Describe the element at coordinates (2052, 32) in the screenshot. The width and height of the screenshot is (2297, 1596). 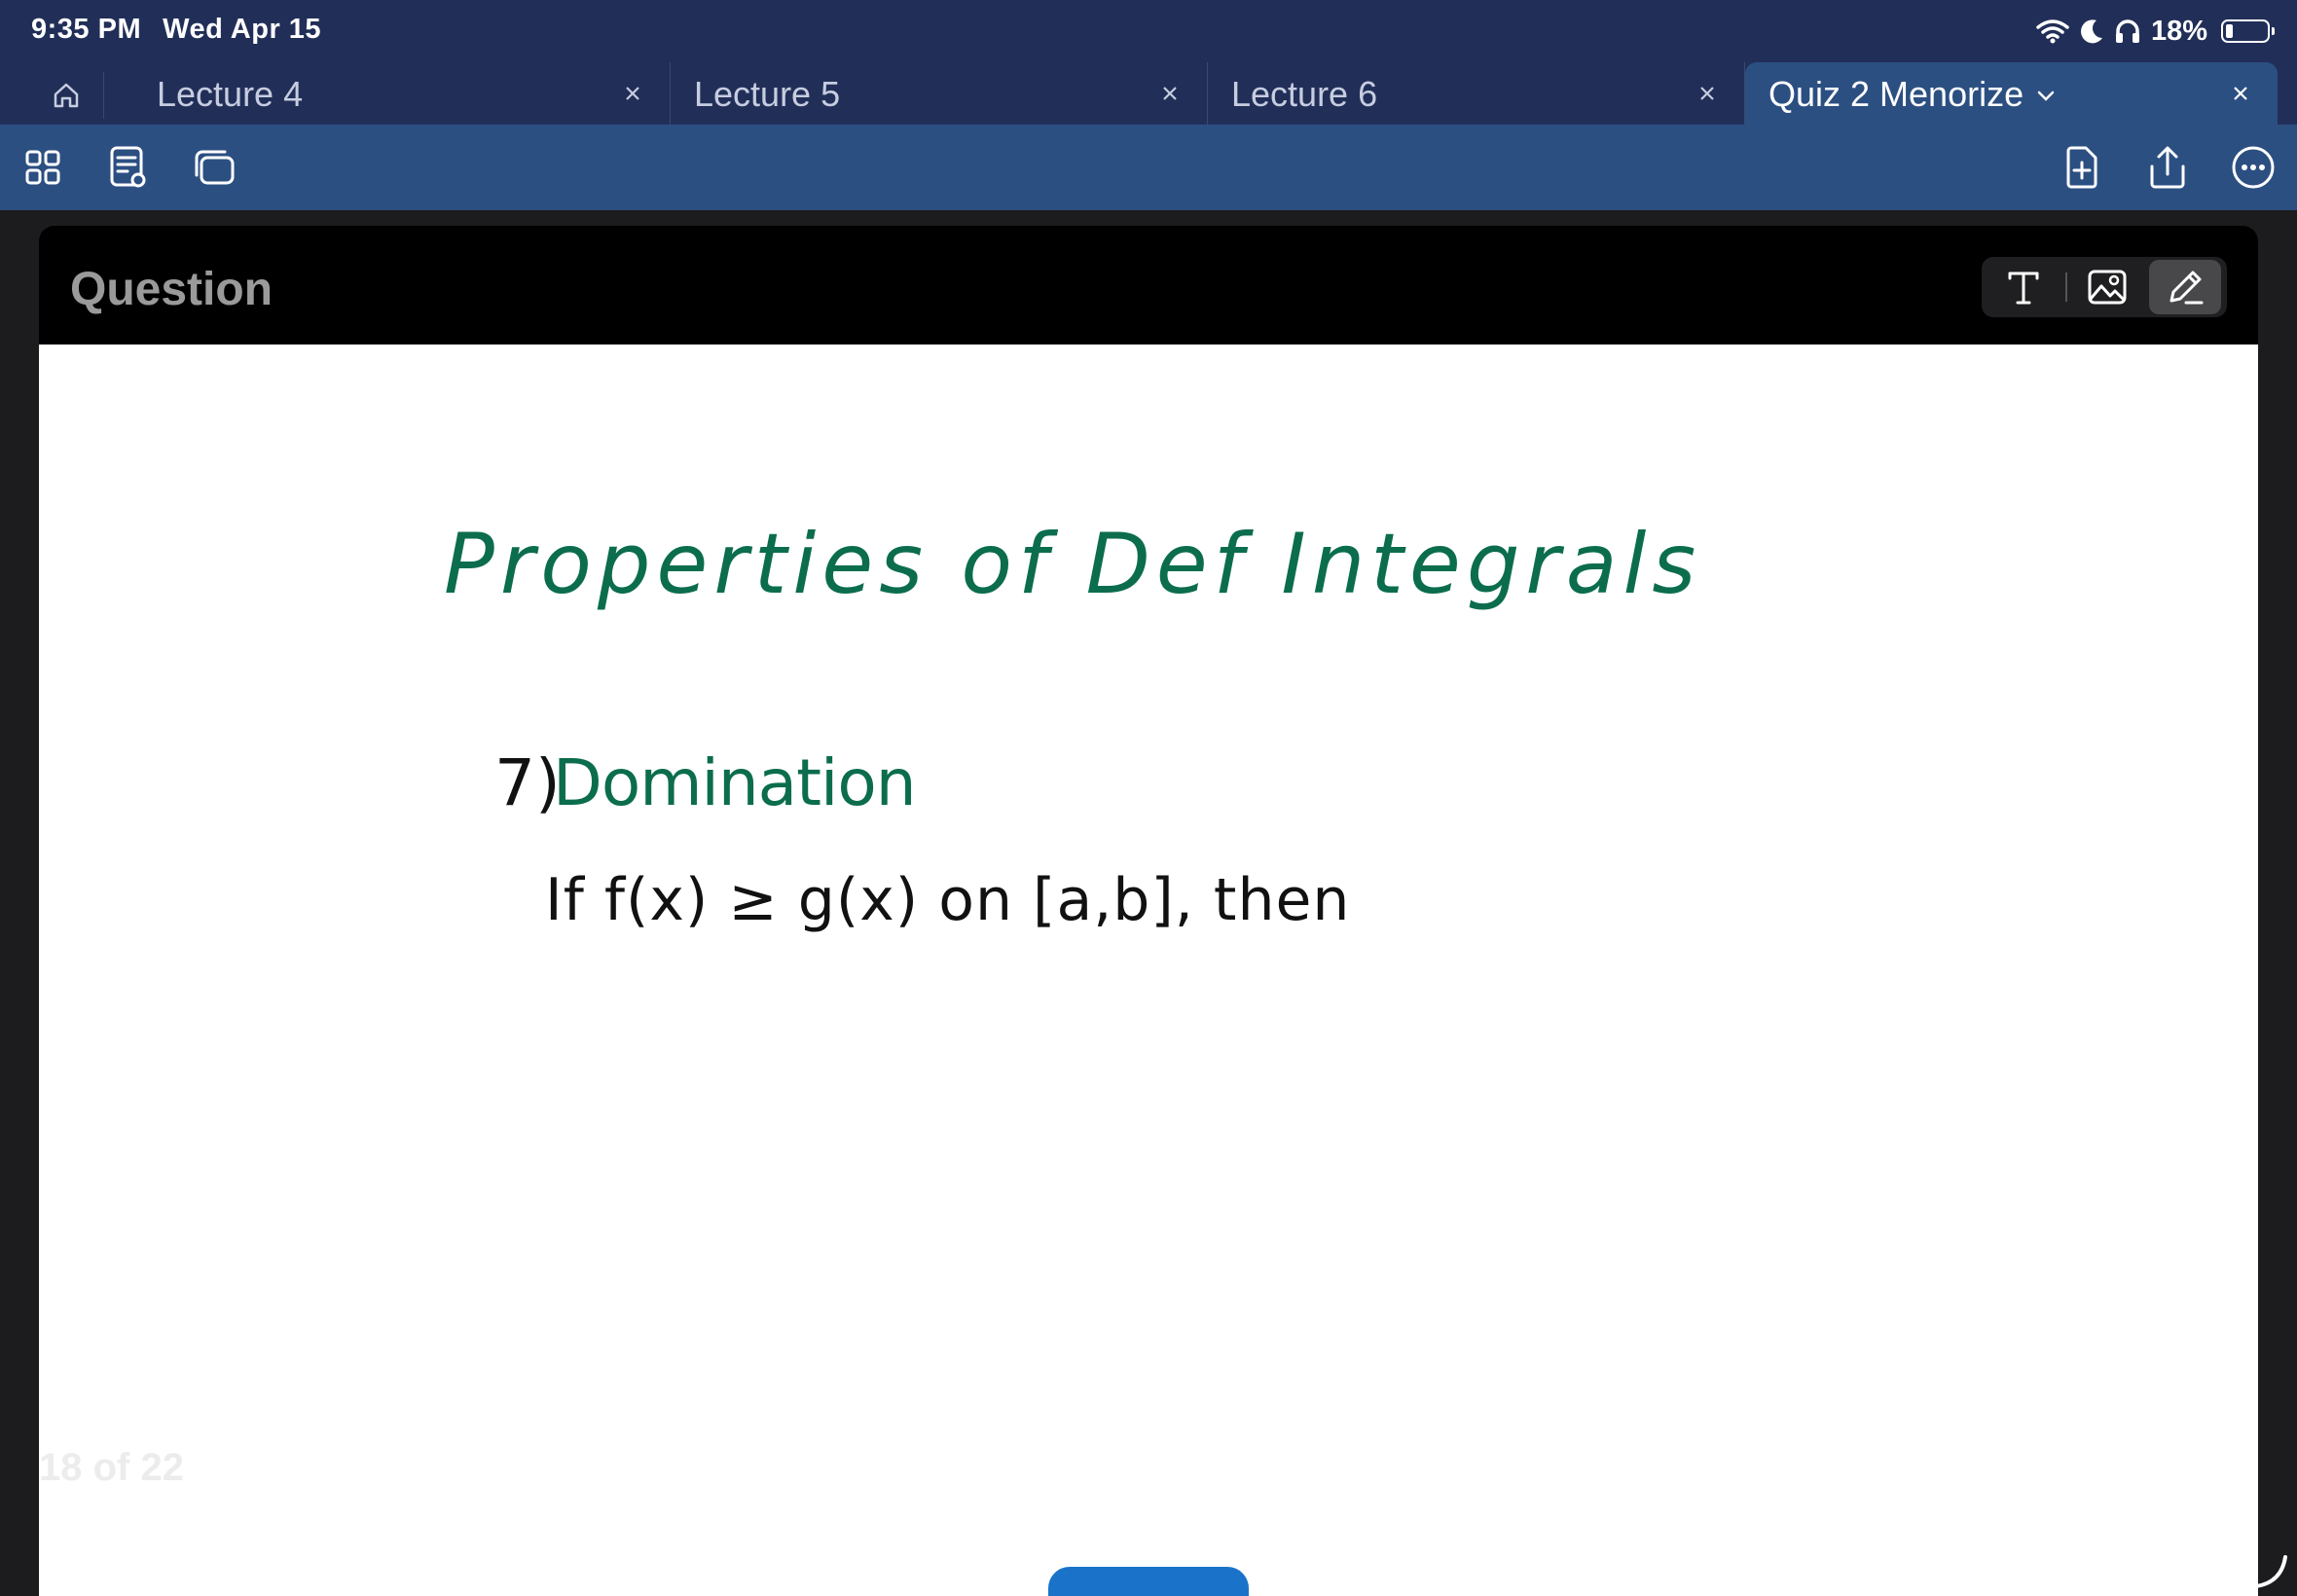
I see `wifi-icon` at that location.